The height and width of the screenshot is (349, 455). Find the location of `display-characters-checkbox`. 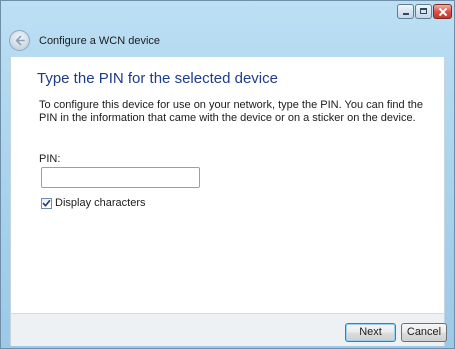

display-characters-checkbox is located at coordinates (46, 203).